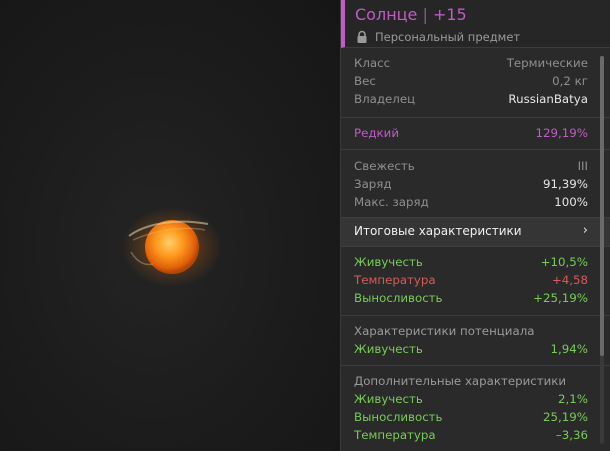 The image size is (610, 451). Describe the element at coordinates (391, 202) in the screenshot. I see `condition-label: Макс. заряд` at that location.